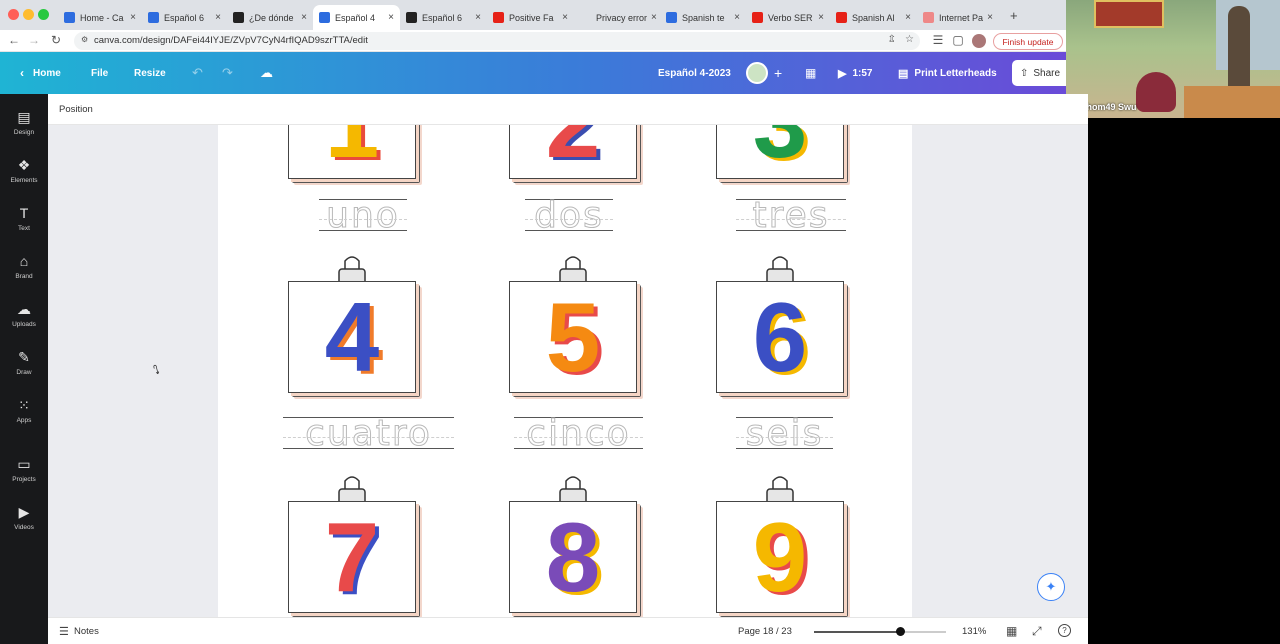 Image resolution: width=1280 pixels, height=644 pixels. Describe the element at coordinates (979, 41) in the screenshot. I see `profile-avatar` at that location.